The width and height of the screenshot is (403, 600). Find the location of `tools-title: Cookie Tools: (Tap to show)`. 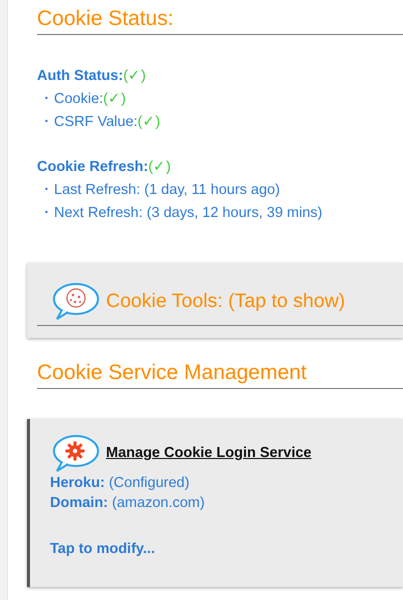

tools-title: Cookie Tools: (Tap to show) is located at coordinates (226, 301).